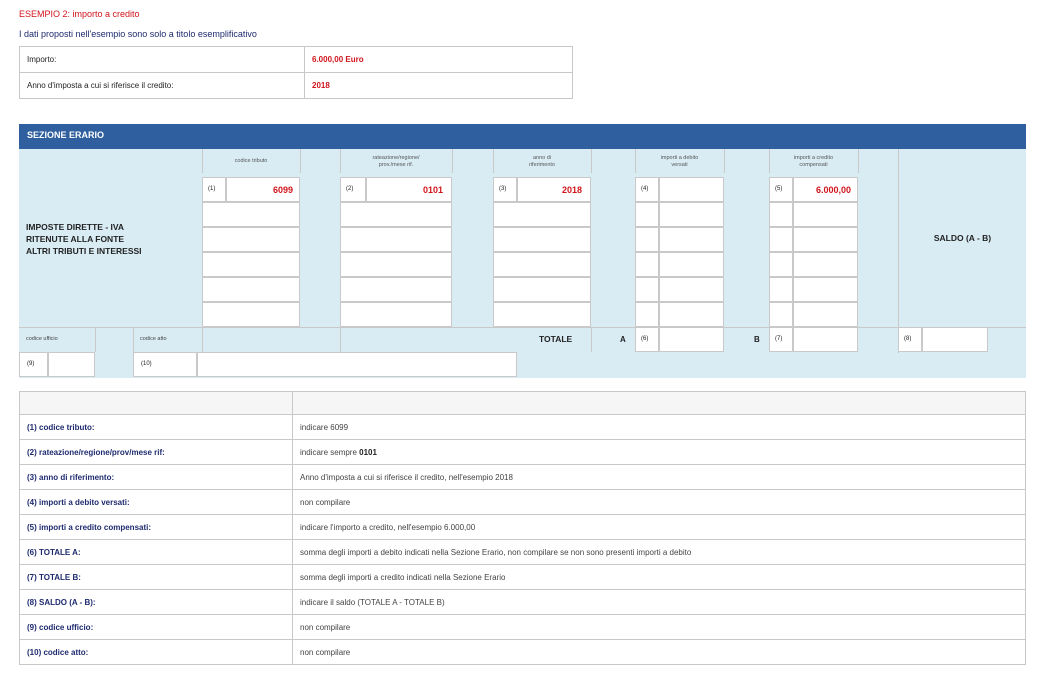 The image size is (1052, 677). I want to click on field-number: (5), so click(779, 189).